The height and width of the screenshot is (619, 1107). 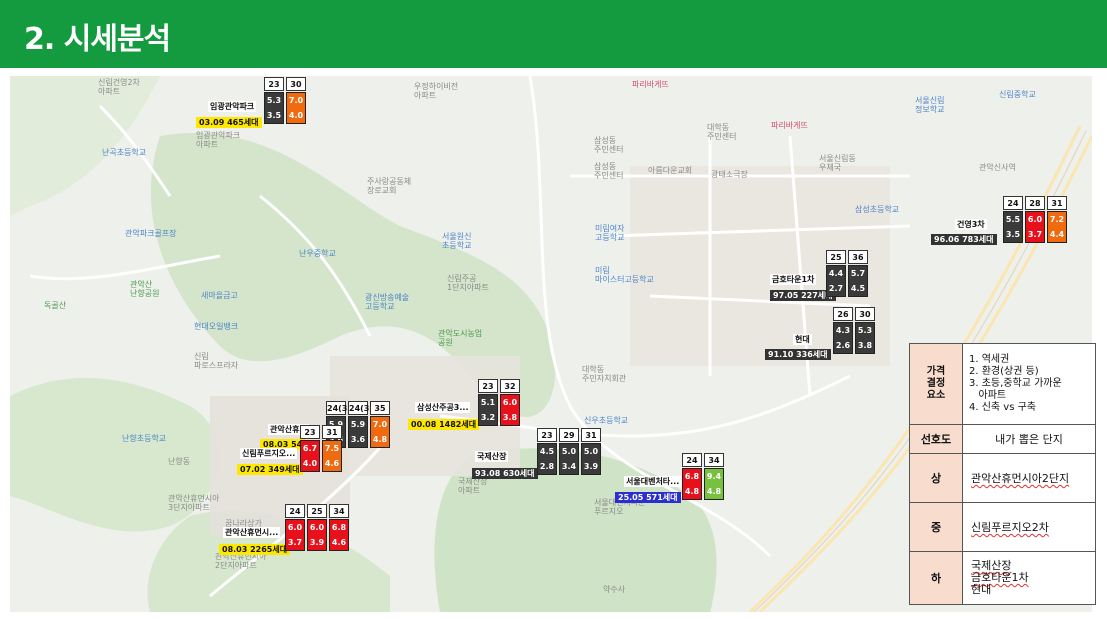 I want to click on sale-price: 7.2, so click(x=1057, y=219).